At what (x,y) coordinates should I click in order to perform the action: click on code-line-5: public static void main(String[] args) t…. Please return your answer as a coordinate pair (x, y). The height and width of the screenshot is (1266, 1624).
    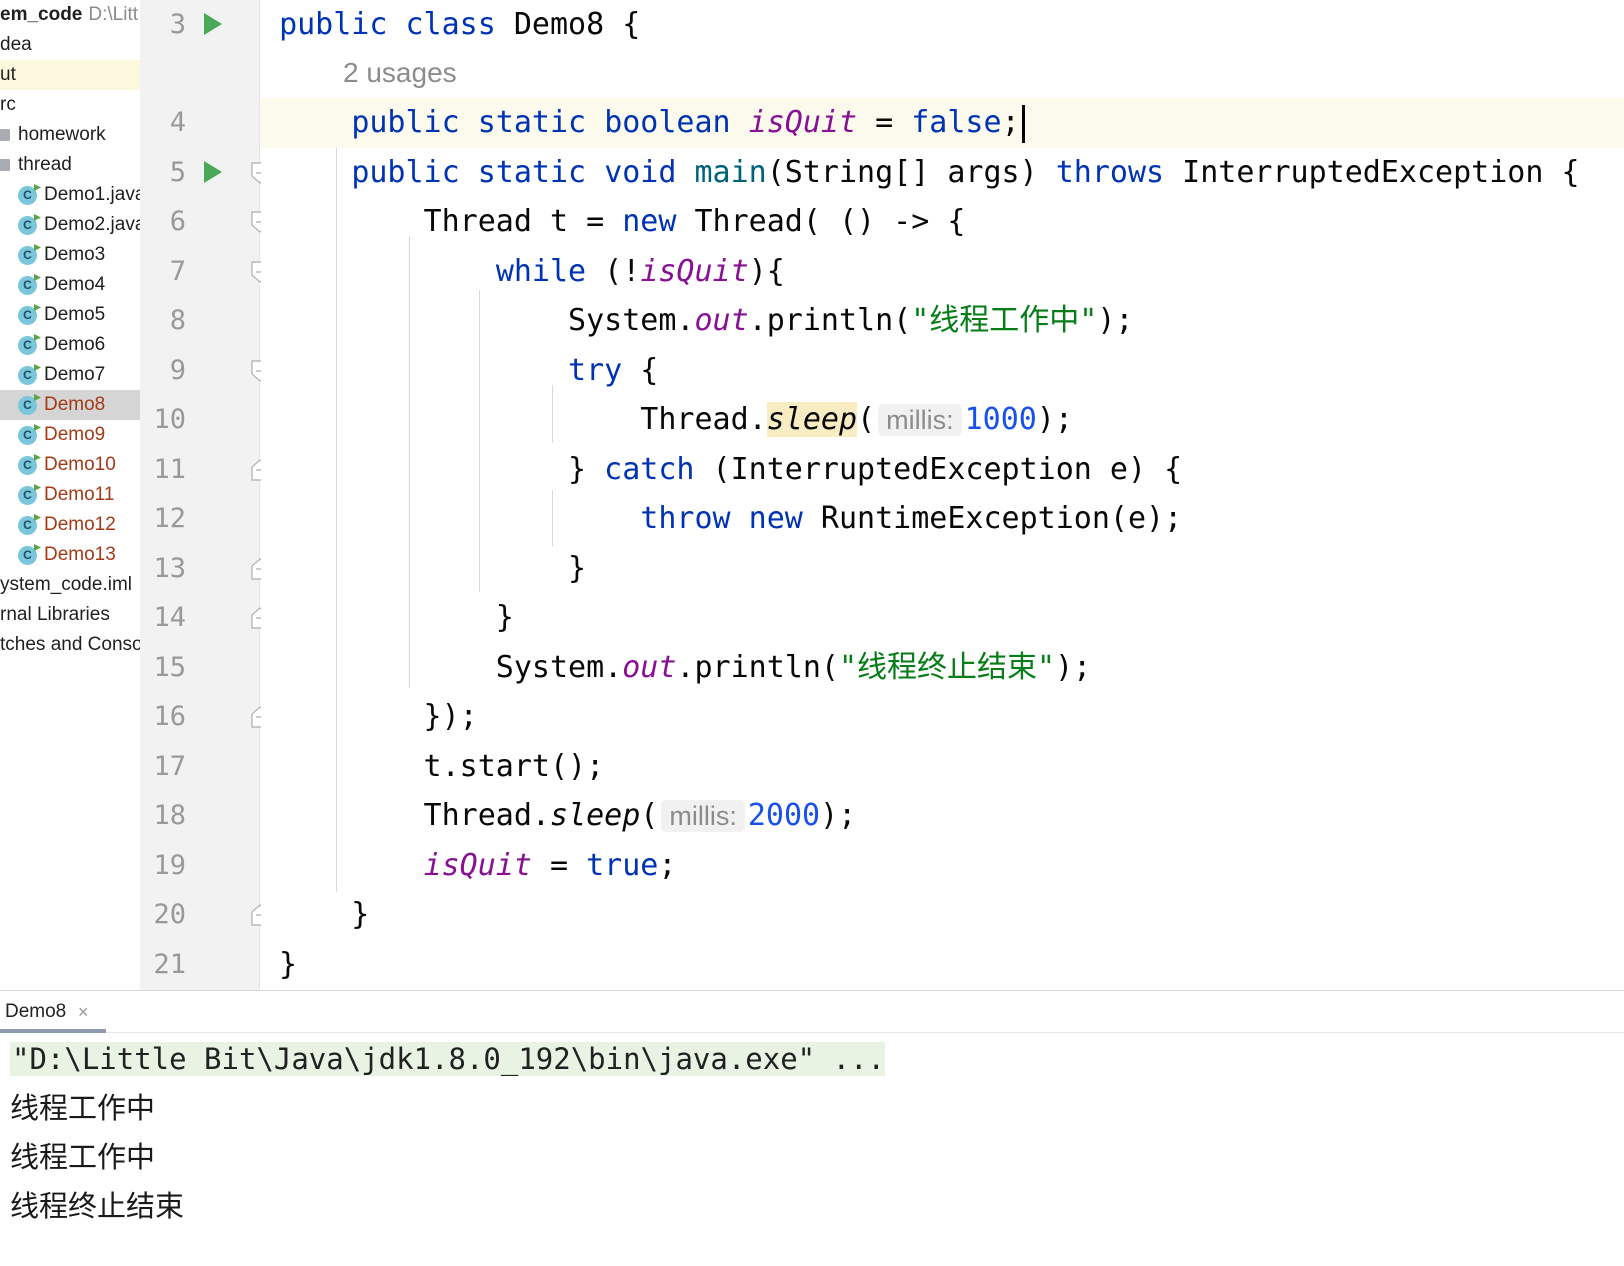
    Looking at the image, I should click on (942, 173).